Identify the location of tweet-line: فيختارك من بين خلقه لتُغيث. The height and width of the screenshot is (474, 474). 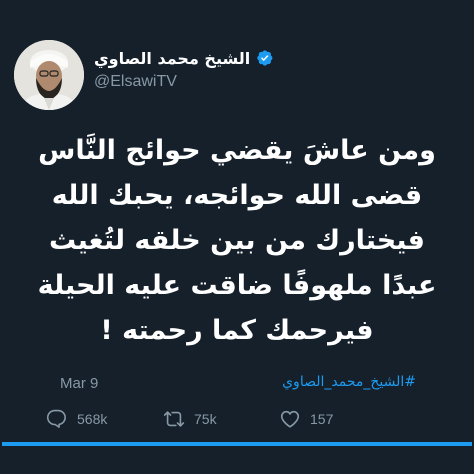
(237, 240).